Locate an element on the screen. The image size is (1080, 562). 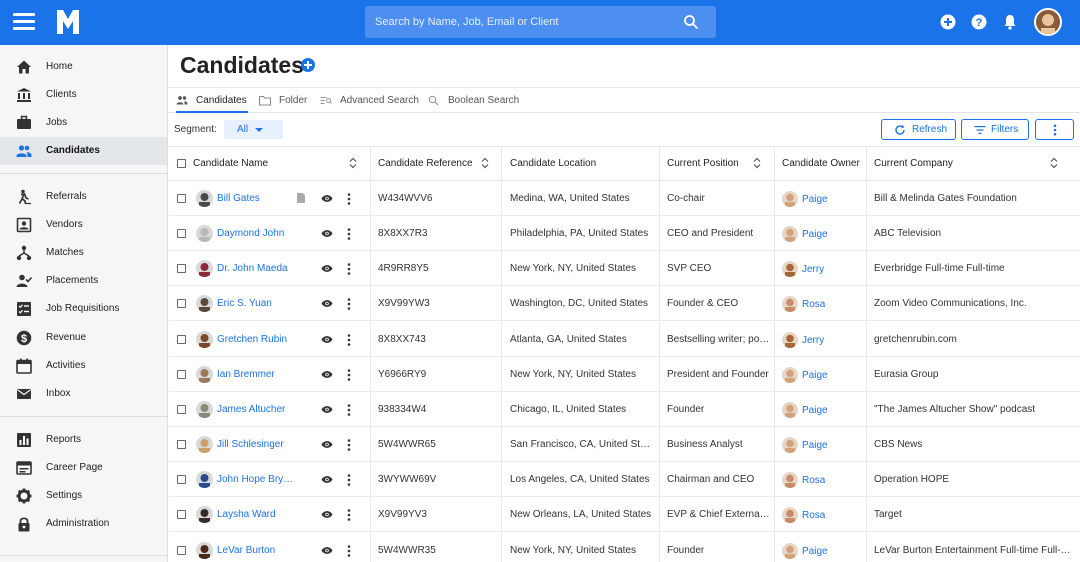
tab-folder: Folder is located at coordinates (285, 100).